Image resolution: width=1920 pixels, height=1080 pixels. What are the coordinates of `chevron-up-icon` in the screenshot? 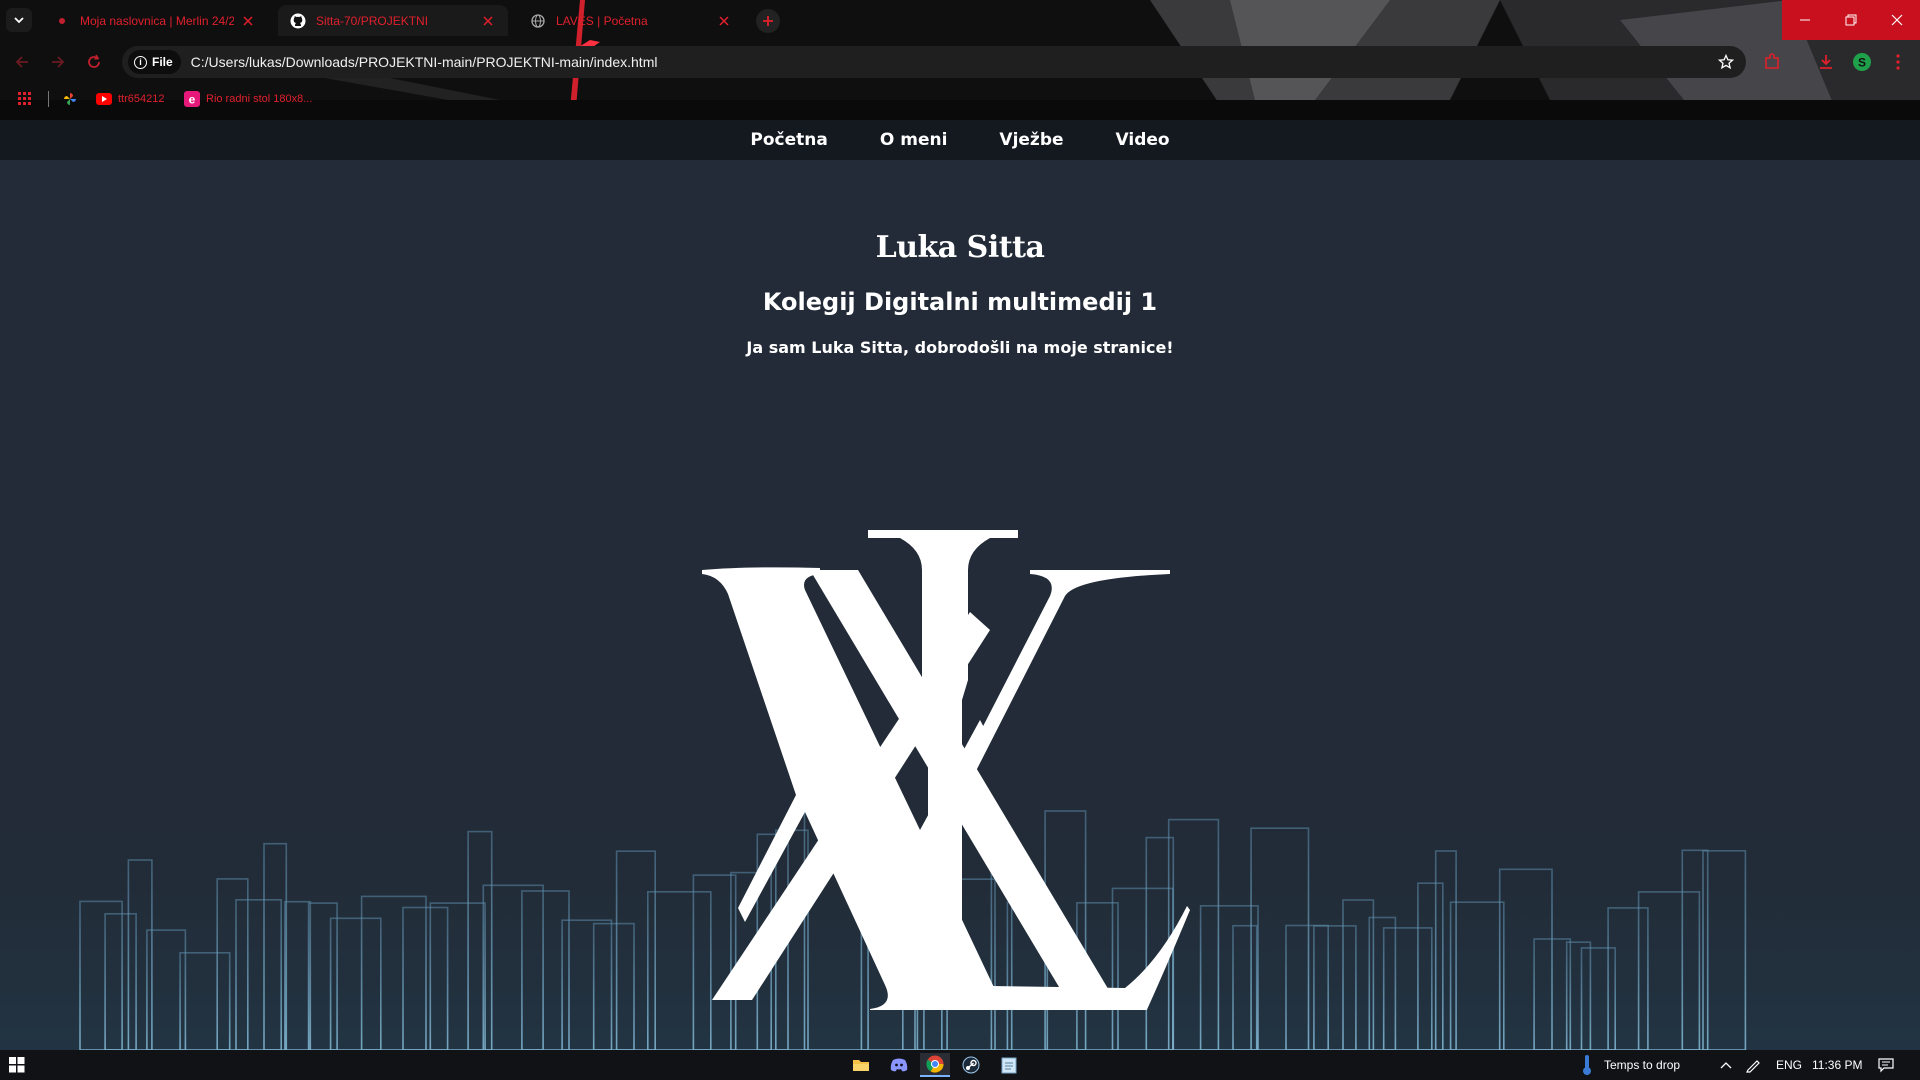 It's located at (1726, 1065).